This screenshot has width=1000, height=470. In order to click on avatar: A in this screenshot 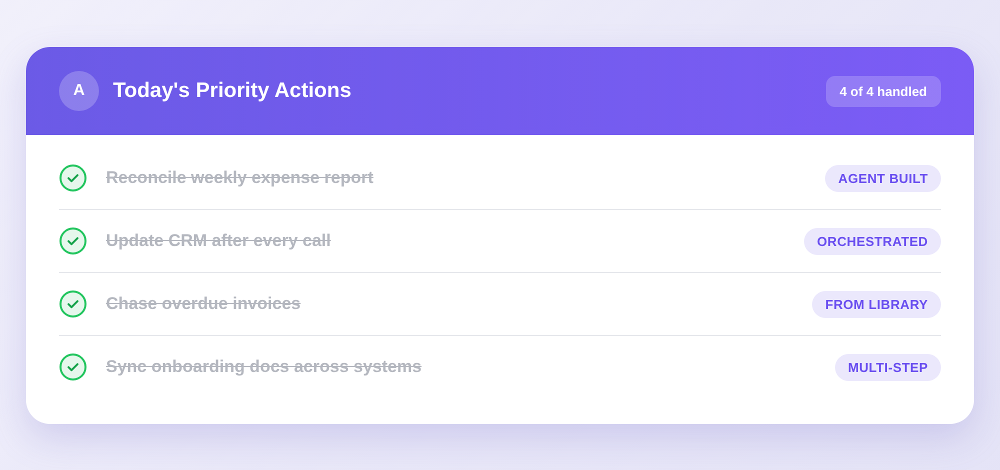, I will do `click(79, 91)`.